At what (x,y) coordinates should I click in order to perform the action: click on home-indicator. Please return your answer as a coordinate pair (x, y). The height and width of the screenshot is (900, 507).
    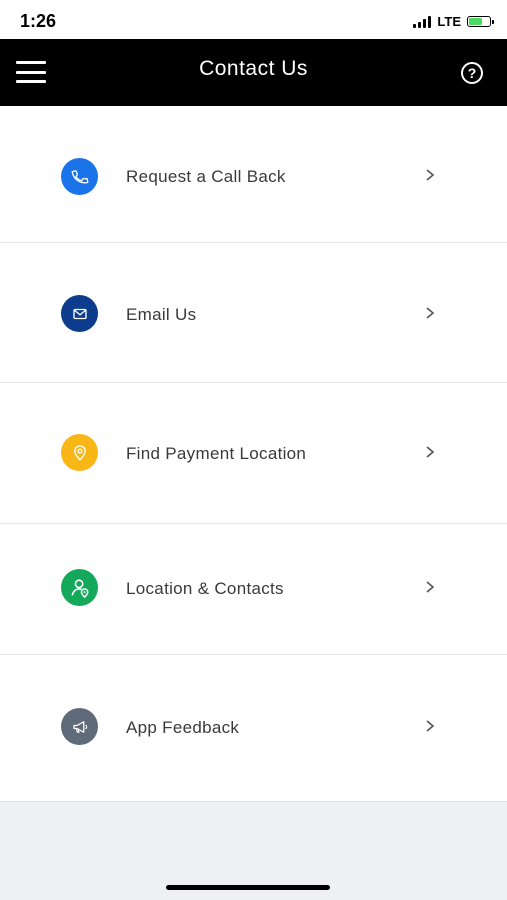
    Looking at the image, I should click on (248, 887).